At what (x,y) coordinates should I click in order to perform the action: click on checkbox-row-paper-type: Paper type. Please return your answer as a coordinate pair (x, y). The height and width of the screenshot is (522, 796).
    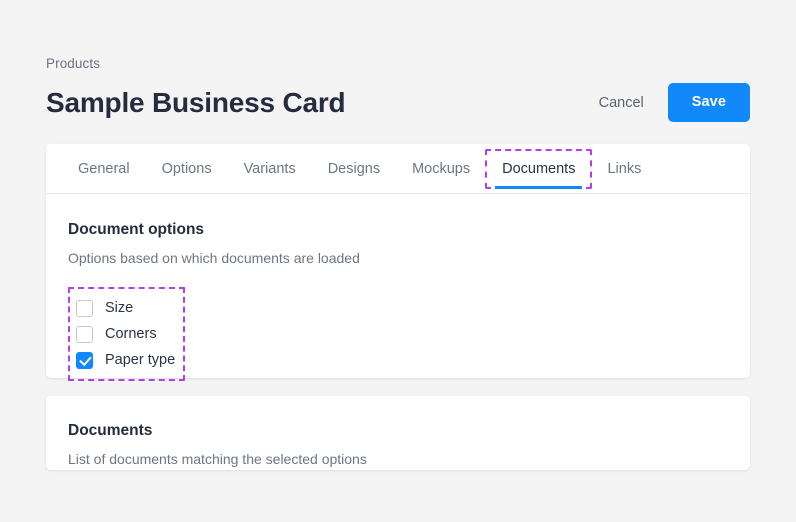
    Looking at the image, I should click on (125, 360).